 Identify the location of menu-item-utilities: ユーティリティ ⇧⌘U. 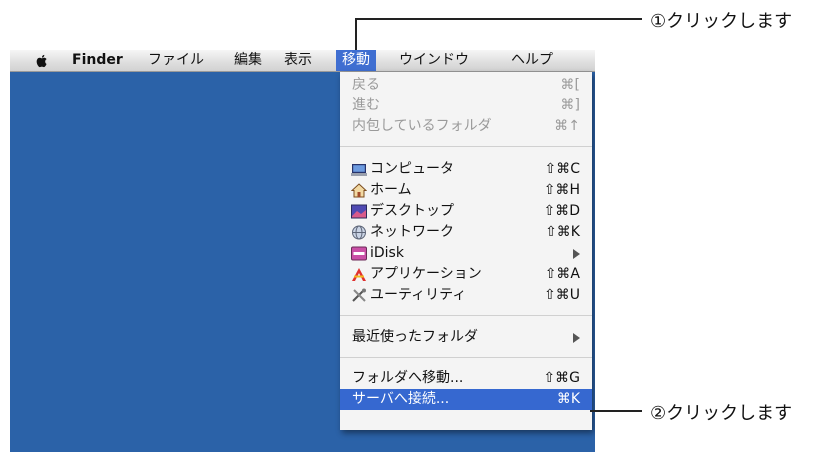
(466, 295).